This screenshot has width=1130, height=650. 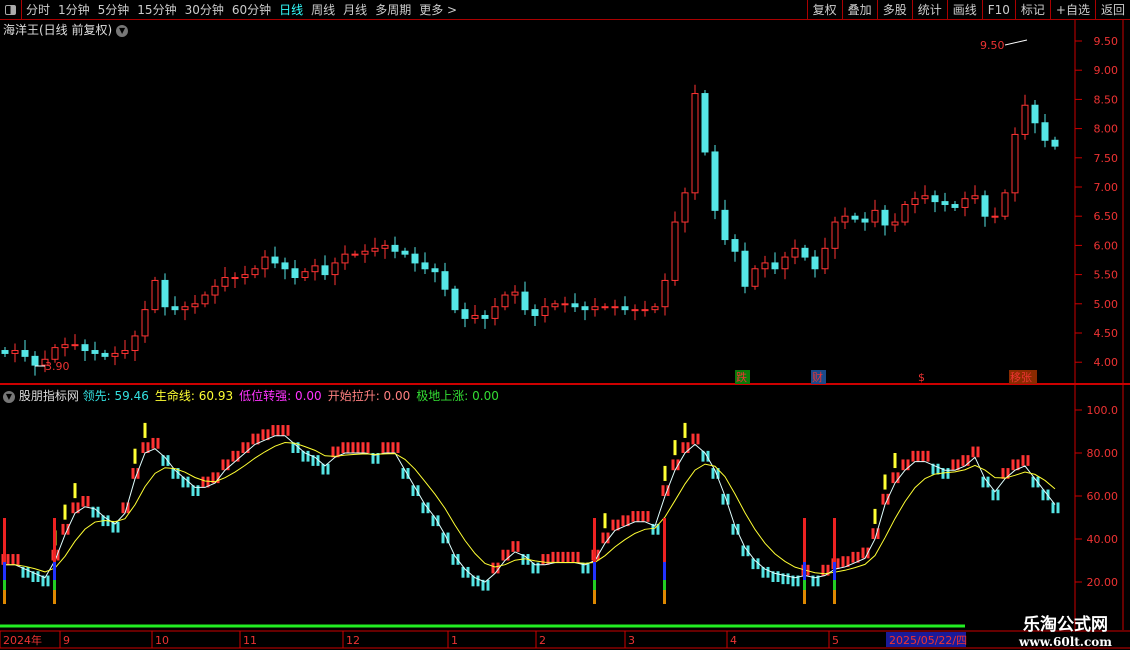 I want to click on y-tick-label: 4.00, so click(x=1106, y=362).